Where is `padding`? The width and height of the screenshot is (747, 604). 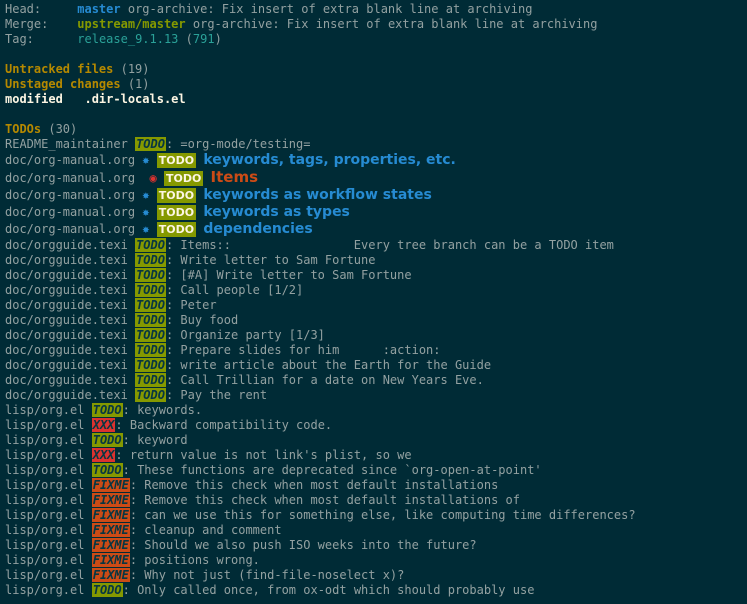 padding is located at coordinates (142, 178).